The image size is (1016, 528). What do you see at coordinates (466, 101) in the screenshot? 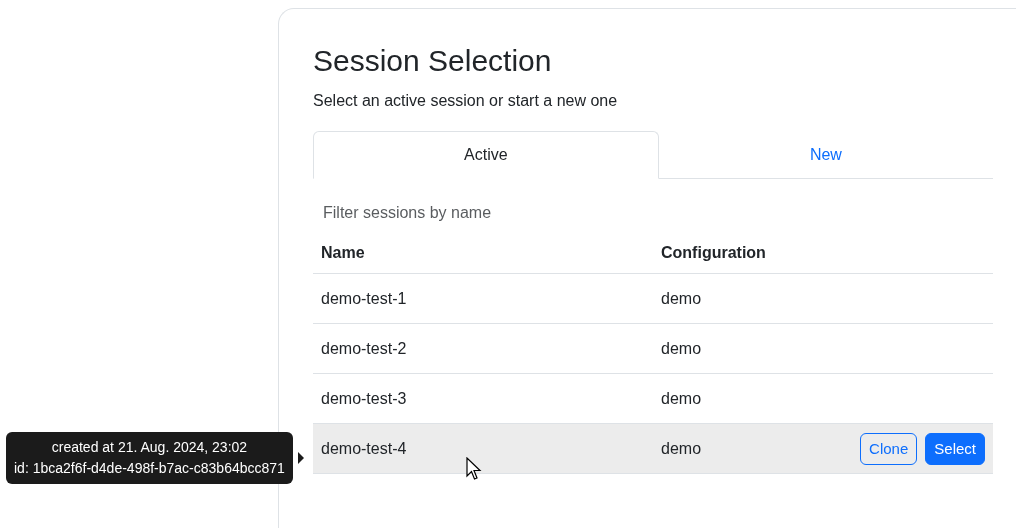
I see `page-subtitle: Select an active session or start a new one` at bounding box center [466, 101].